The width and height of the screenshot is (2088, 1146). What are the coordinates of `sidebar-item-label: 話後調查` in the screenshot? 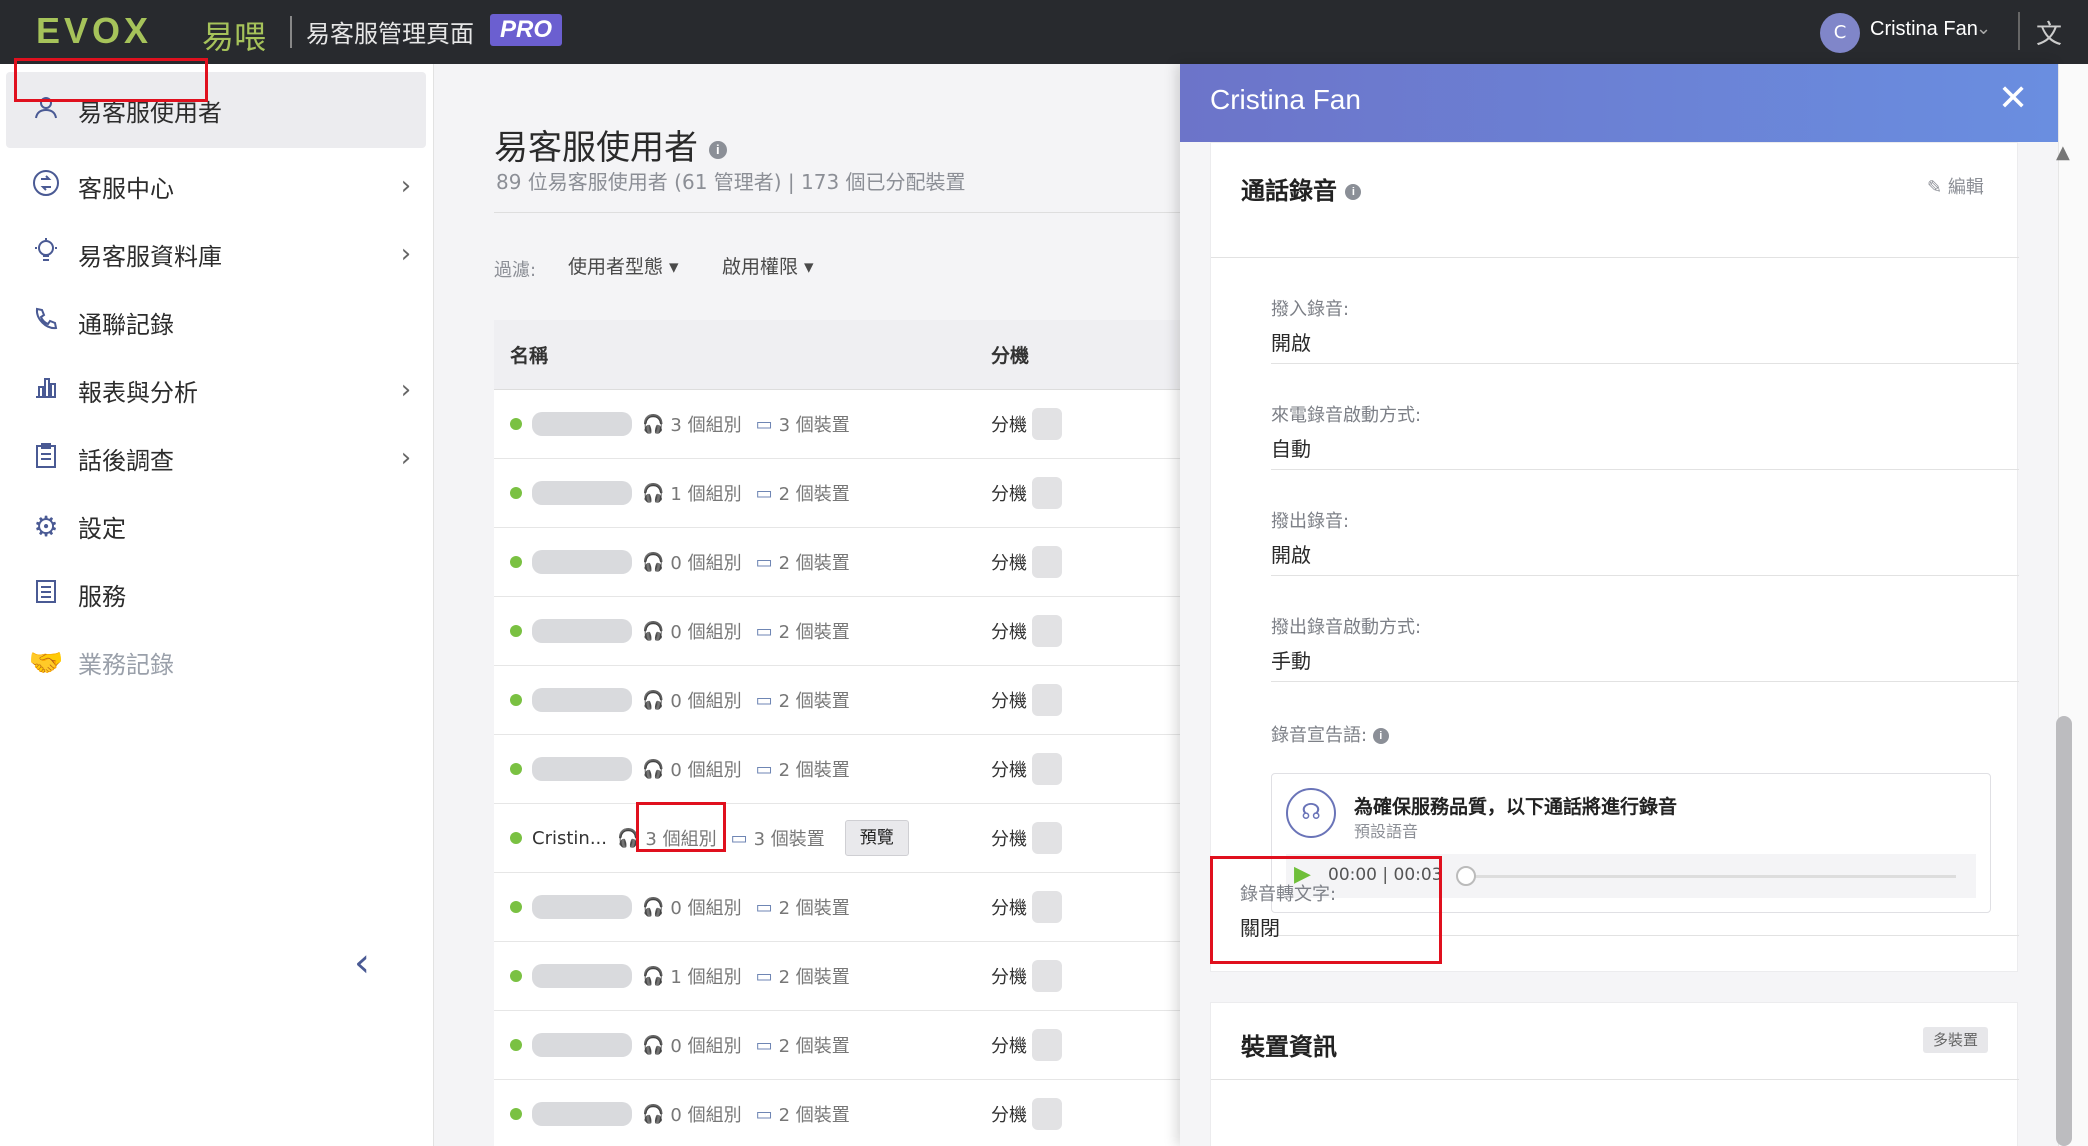 It's located at (126, 460).